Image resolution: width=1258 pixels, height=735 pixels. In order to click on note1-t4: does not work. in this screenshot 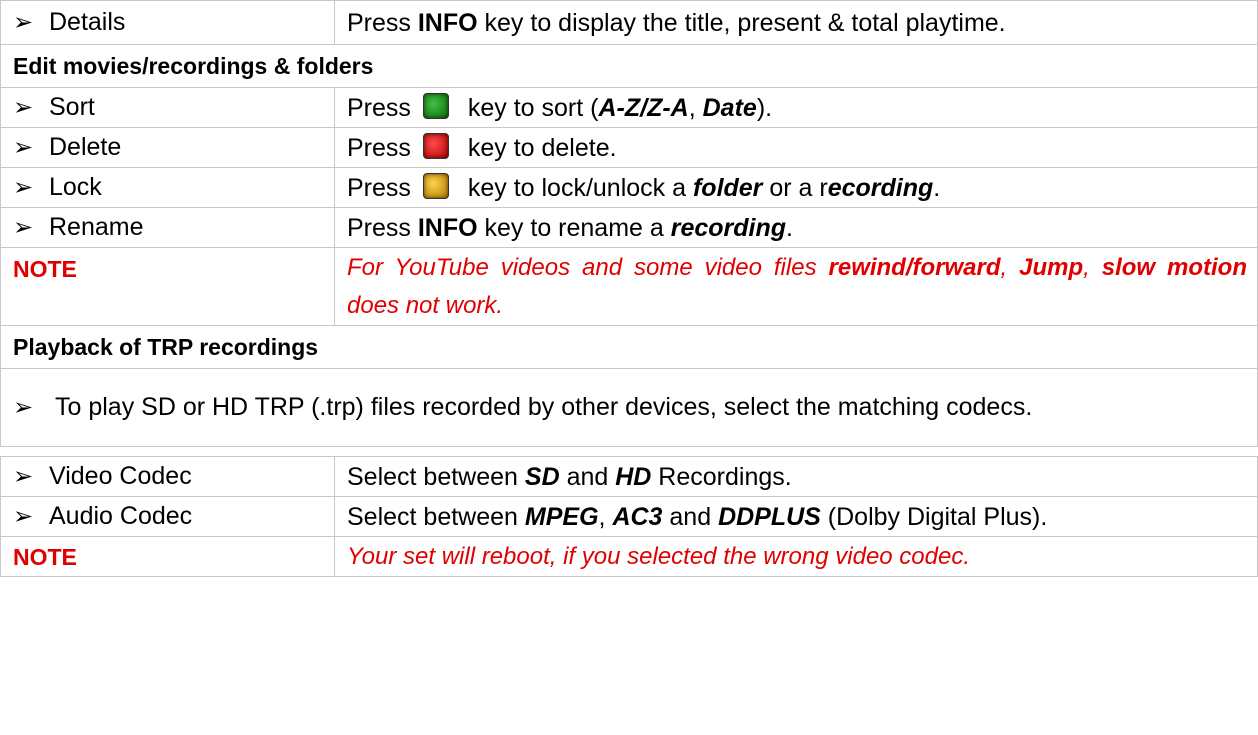, I will do `click(425, 305)`.